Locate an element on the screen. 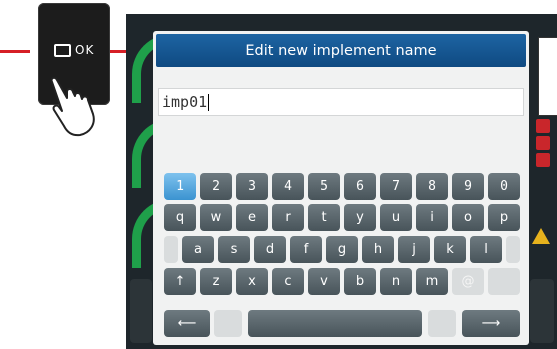 This screenshot has width=557, height=349. key-t: t is located at coordinates (324, 217).